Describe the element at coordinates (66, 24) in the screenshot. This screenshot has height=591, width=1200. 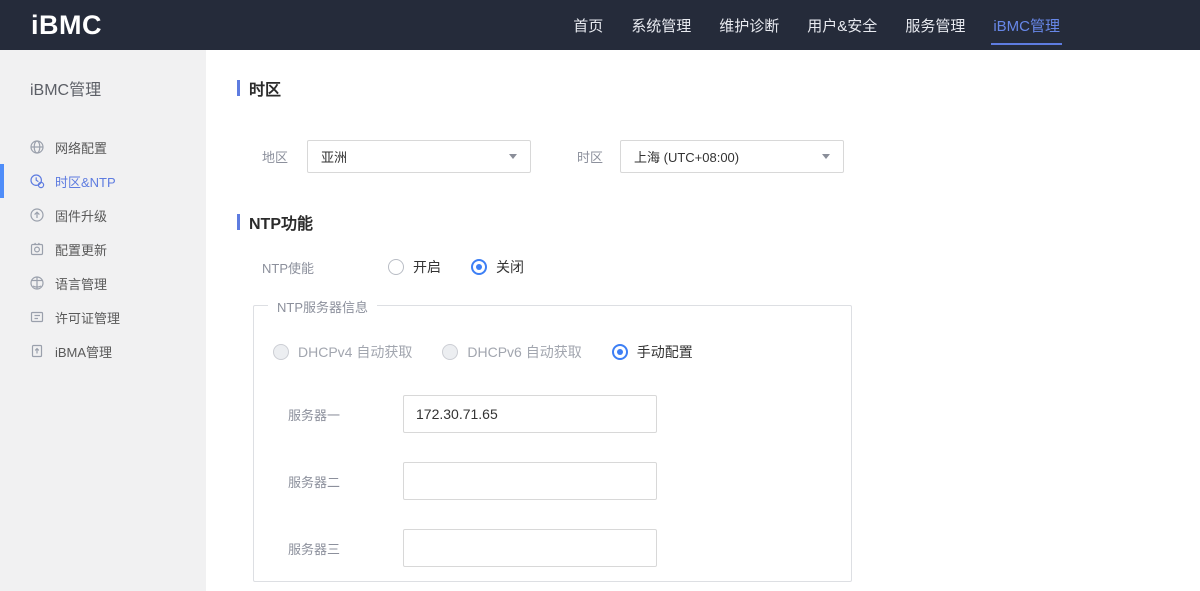
I see `app-logo: iBMC` at that location.